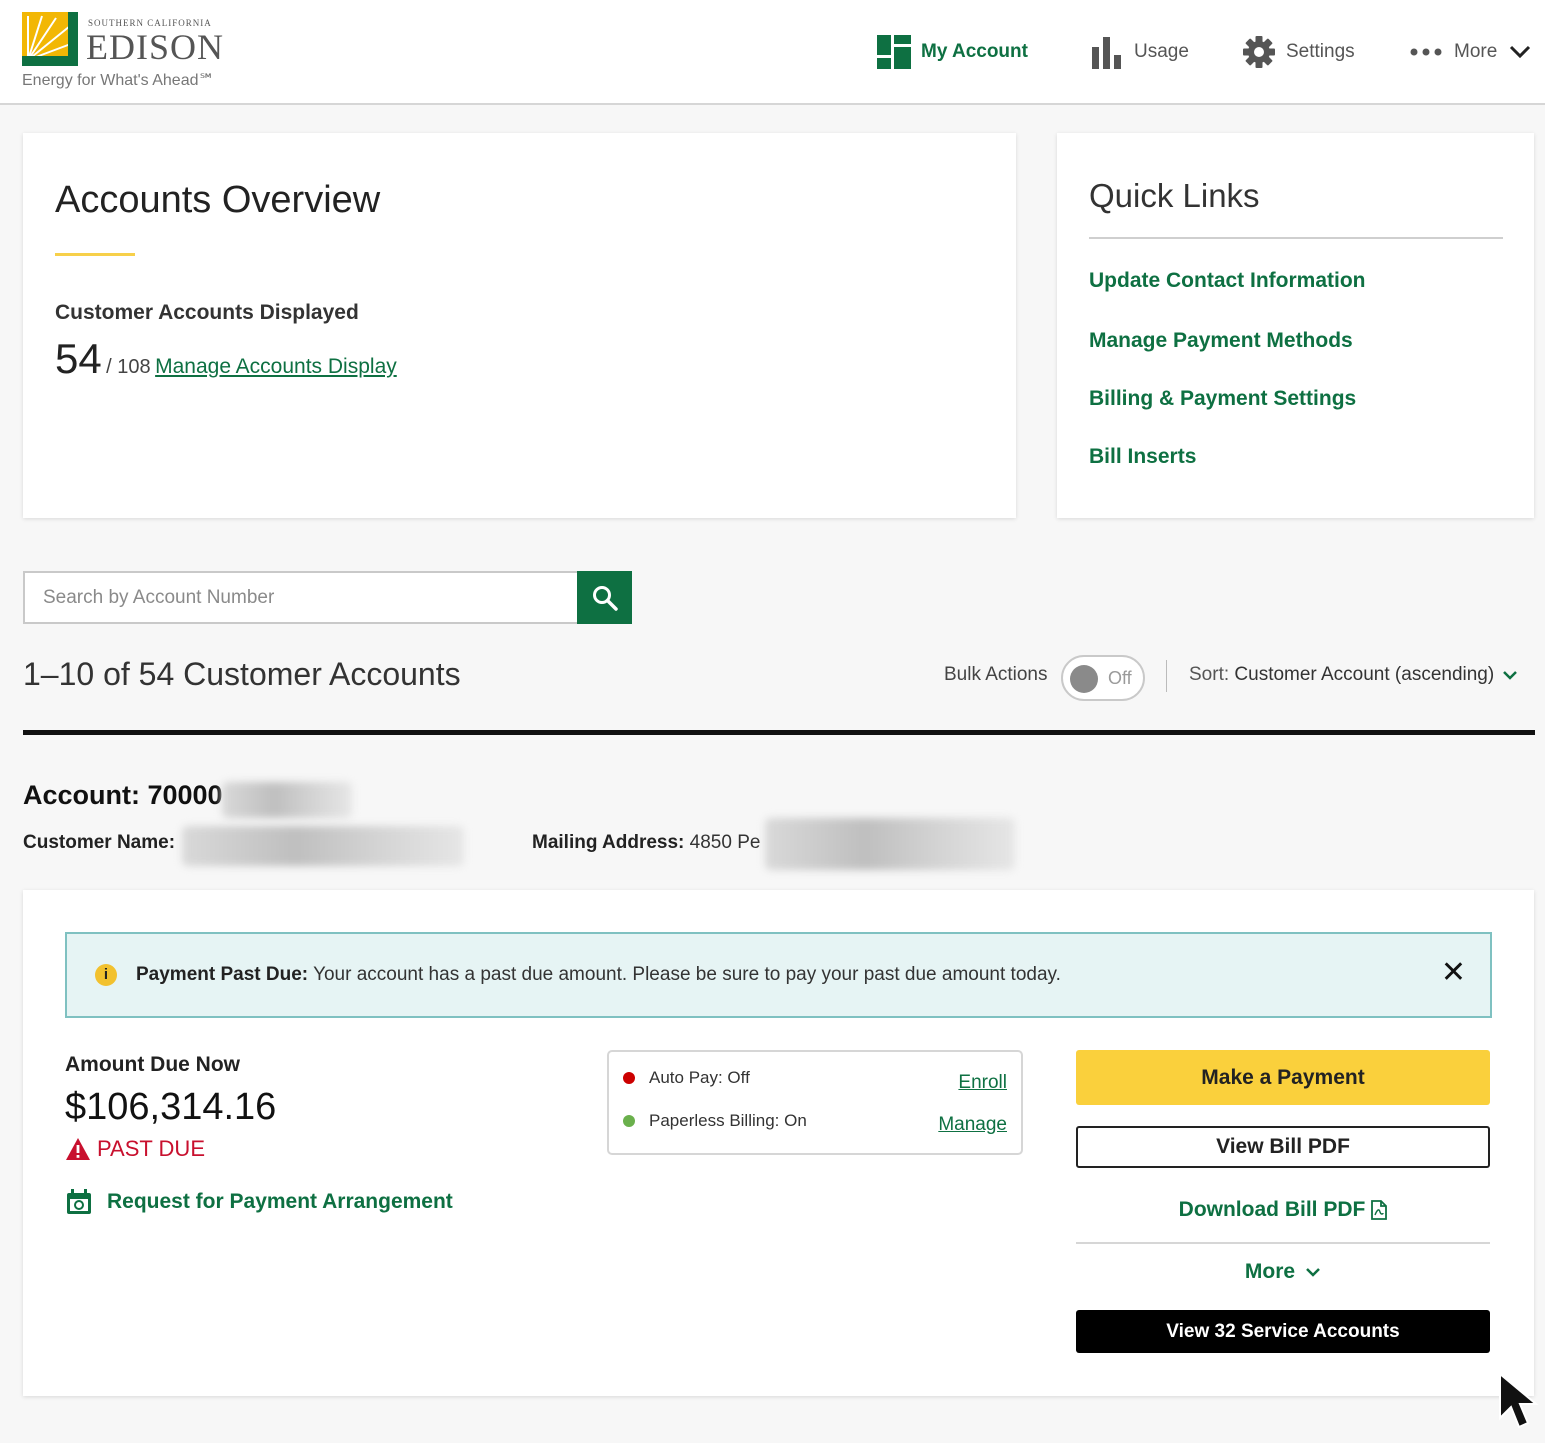 Image resolution: width=1545 pixels, height=1443 pixels. What do you see at coordinates (242, 674) in the screenshot?
I see `accounts-list-title: 1–10 of 54 Customer Accounts` at bounding box center [242, 674].